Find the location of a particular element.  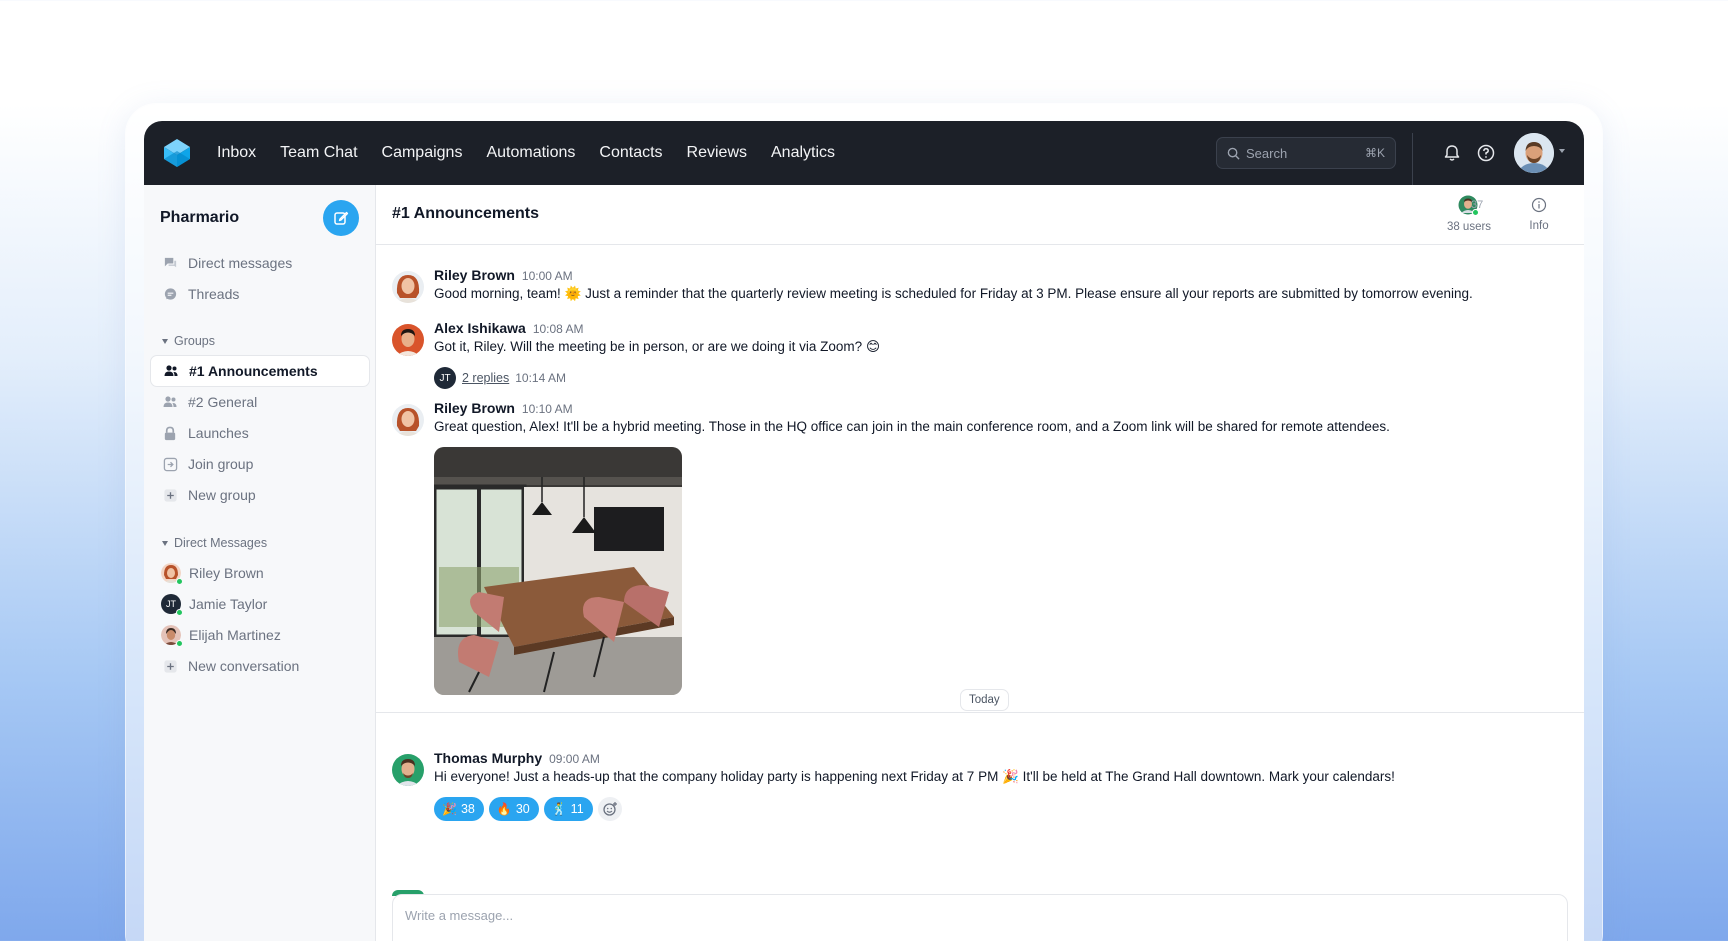

reaction-emoji: 🎉 is located at coordinates (449, 809).